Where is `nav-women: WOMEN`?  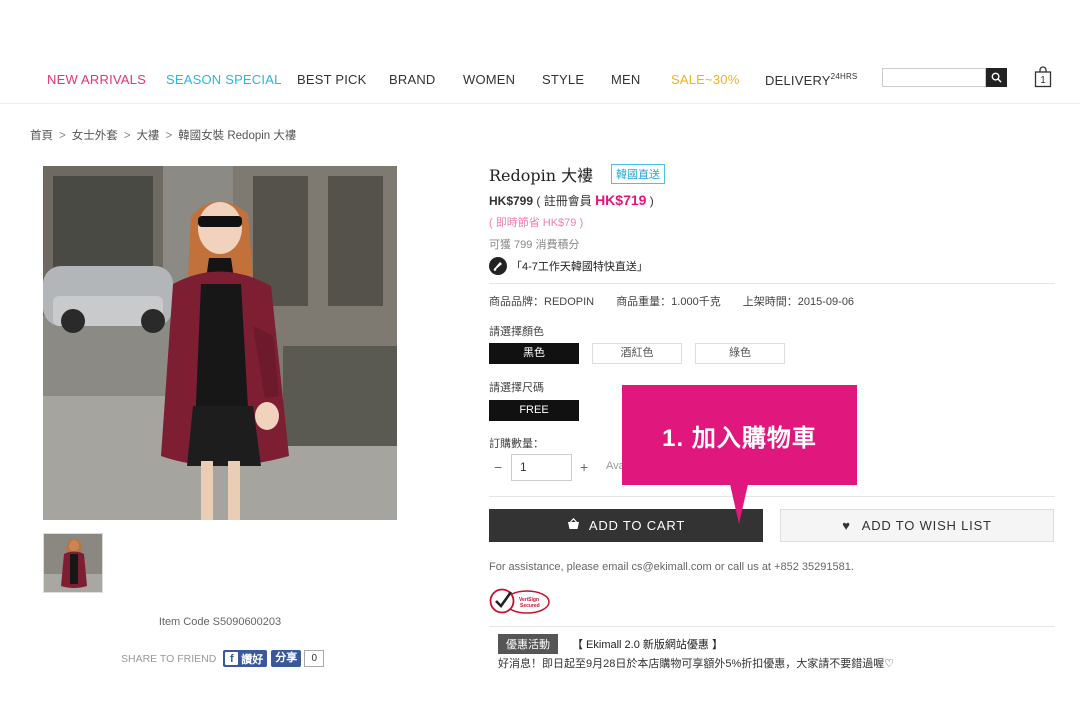 nav-women: WOMEN is located at coordinates (489, 79).